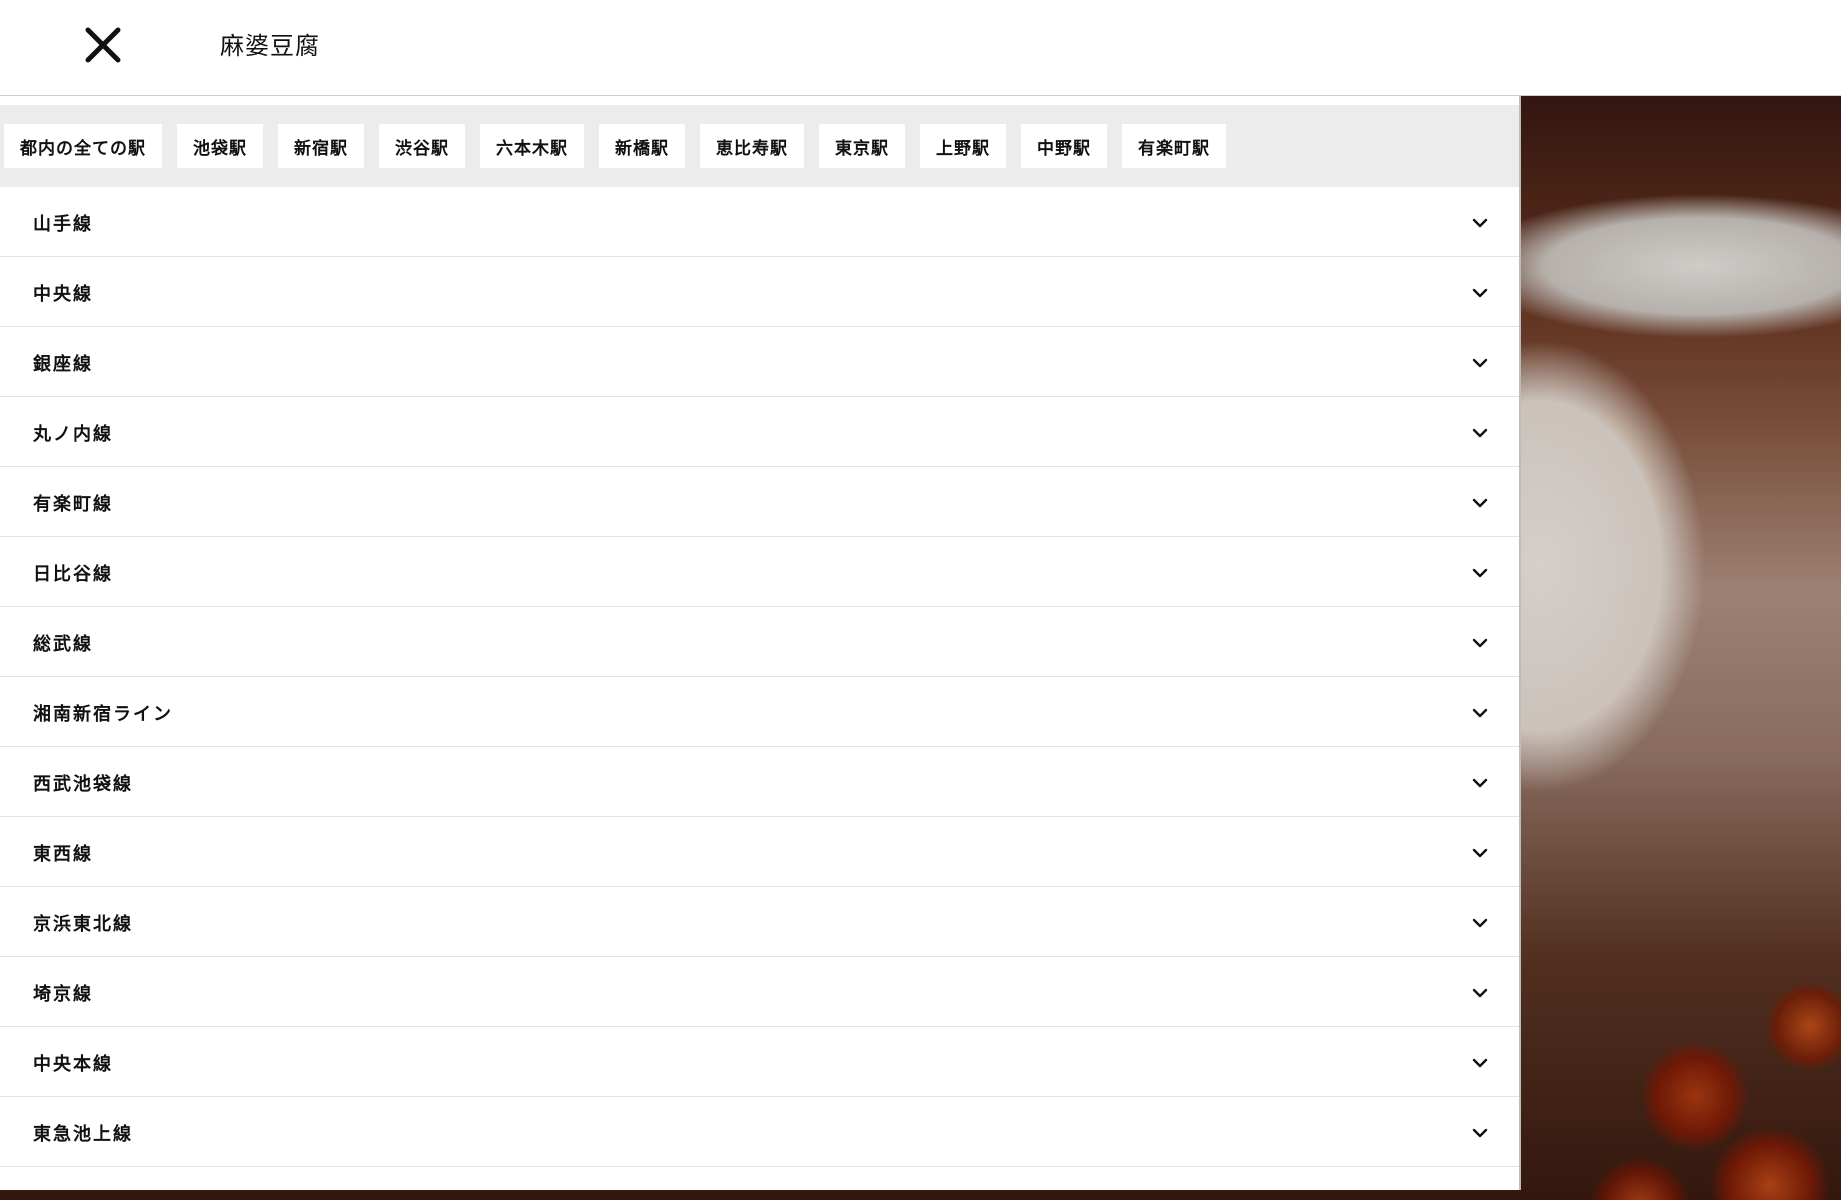  Describe the element at coordinates (759, 292) in the screenshot. I see `line-row: 中央線` at that location.